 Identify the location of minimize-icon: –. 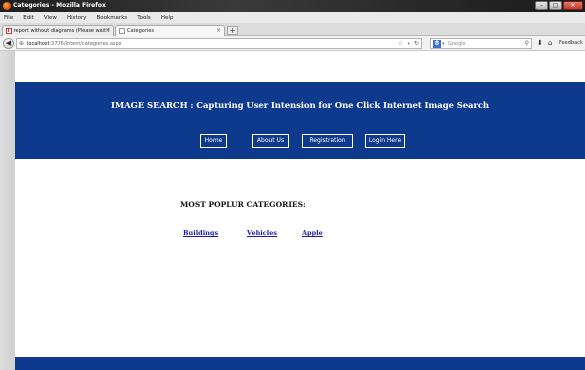
(541, 5).